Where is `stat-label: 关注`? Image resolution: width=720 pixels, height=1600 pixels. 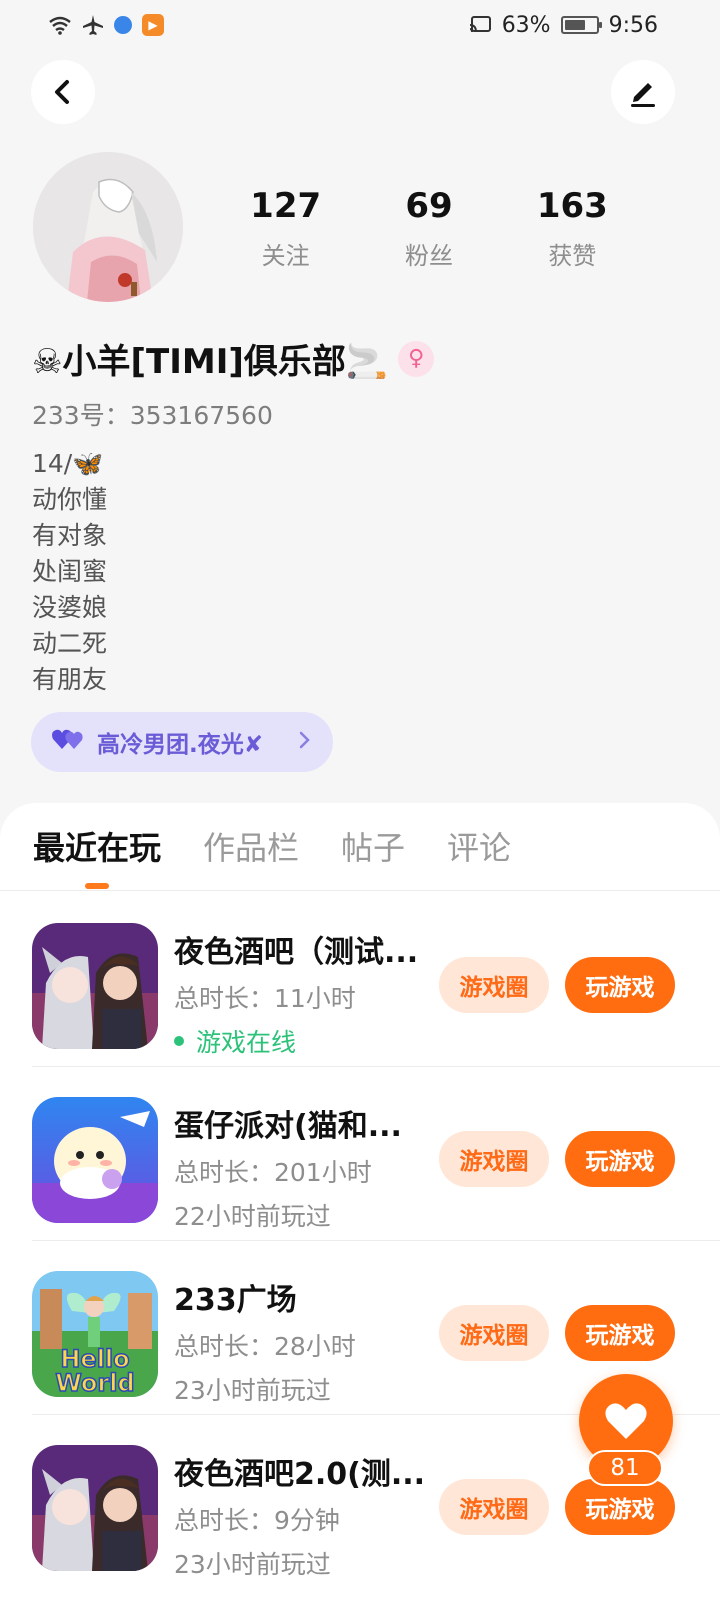
stat-label: 关注 is located at coordinates (285, 256).